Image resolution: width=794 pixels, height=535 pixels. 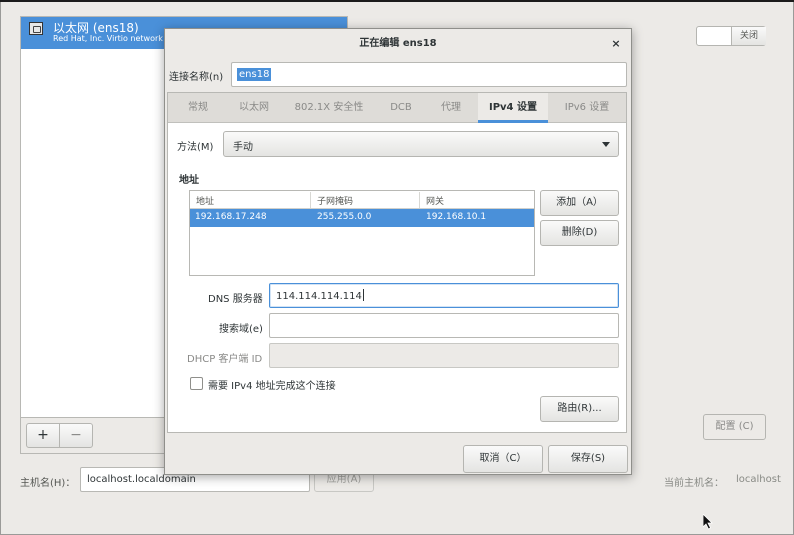 What do you see at coordinates (435, 200) in the screenshot?
I see `column-header-gateway: 网关` at bounding box center [435, 200].